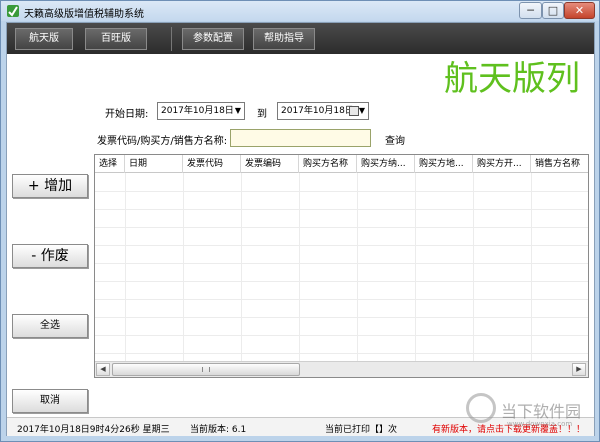 This screenshot has height=442, width=600. Describe the element at coordinates (213, 39) in the screenshot. I see `tab-settings: 参数配置` at that location.